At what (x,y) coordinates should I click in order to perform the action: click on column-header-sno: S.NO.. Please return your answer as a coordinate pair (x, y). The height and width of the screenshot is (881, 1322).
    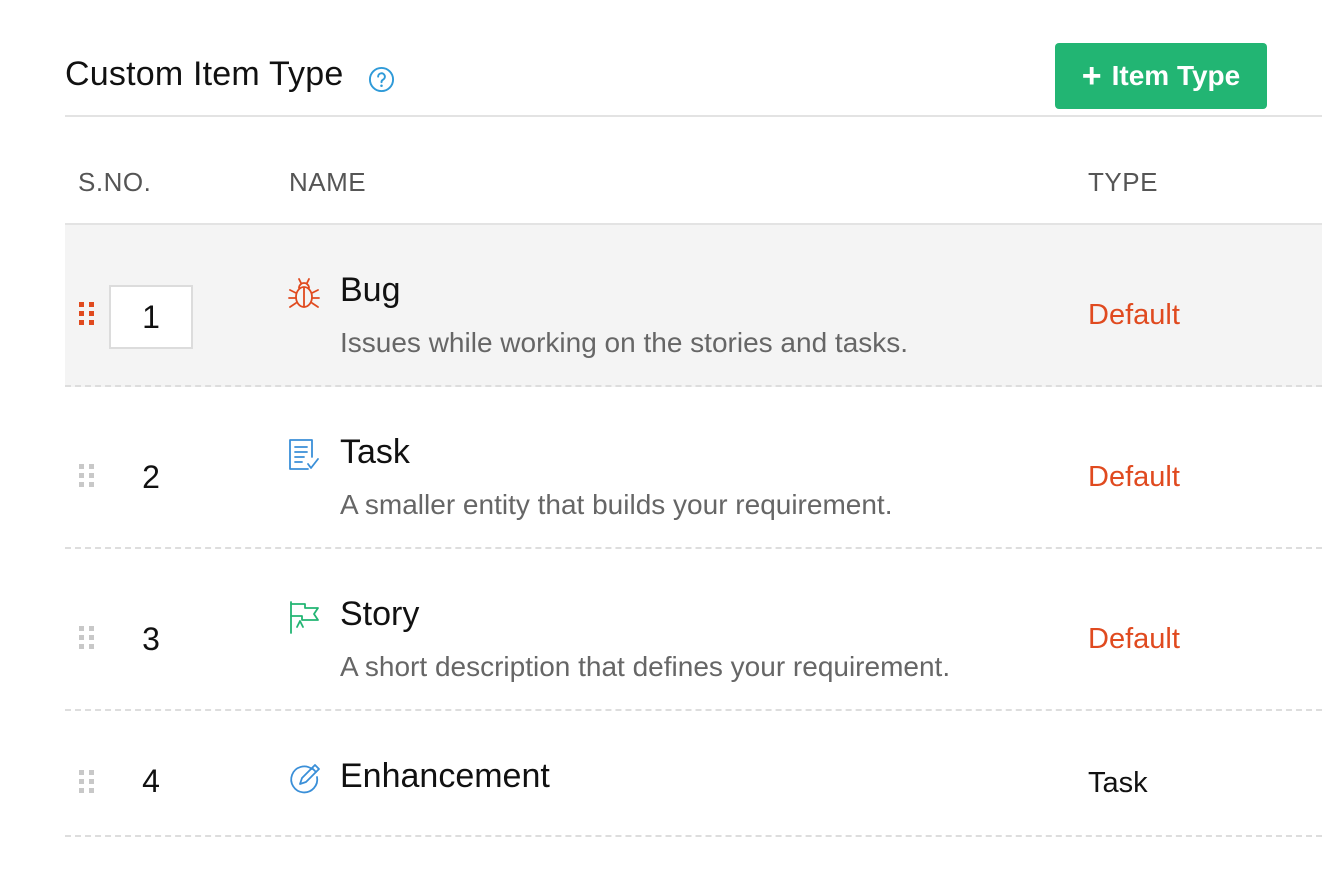
    Looking at the image, I should click on (115, 182).